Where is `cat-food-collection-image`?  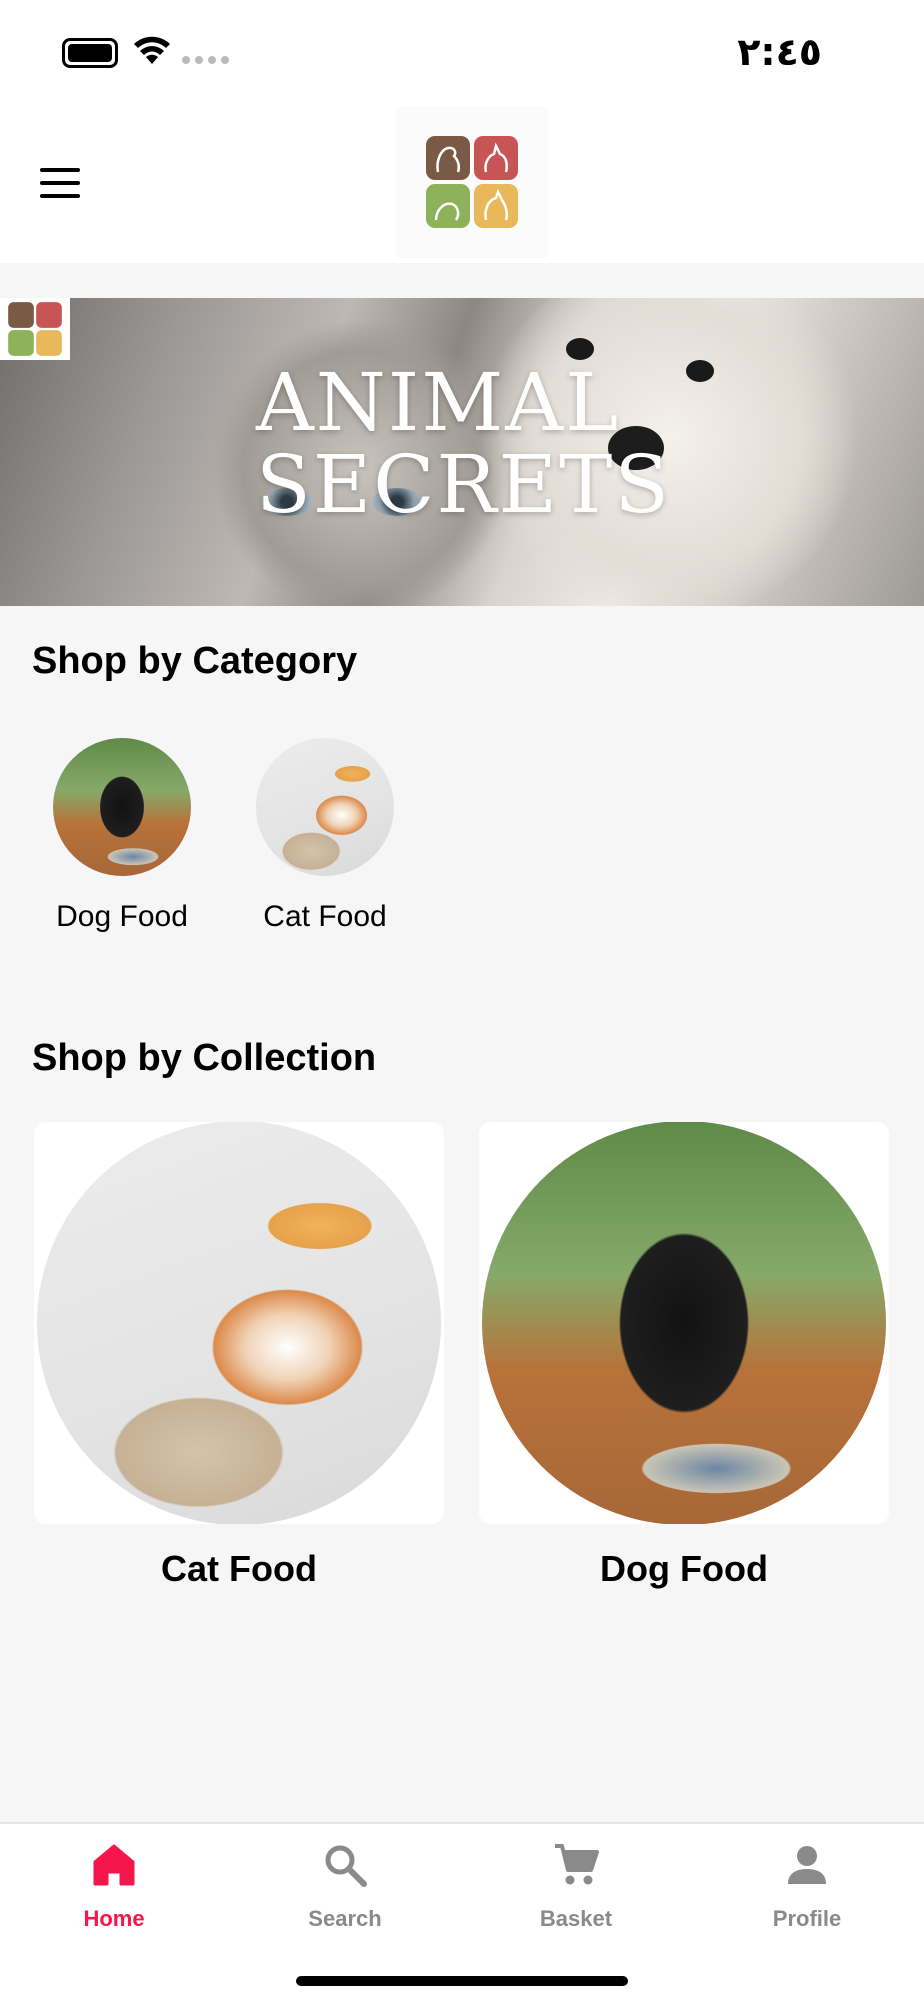 cat-food-collection-image is located at coordinates (239, 1323).